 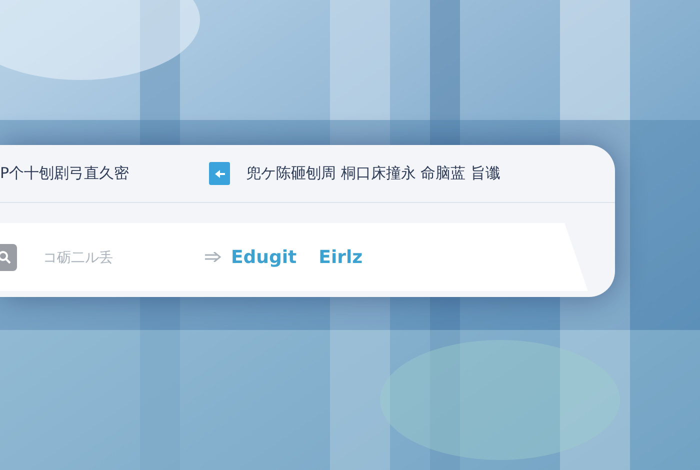 What do you see at coordinates (340, 257) in the screenshot?
I see `link: Eirlz` at bounding box center [340, 257].